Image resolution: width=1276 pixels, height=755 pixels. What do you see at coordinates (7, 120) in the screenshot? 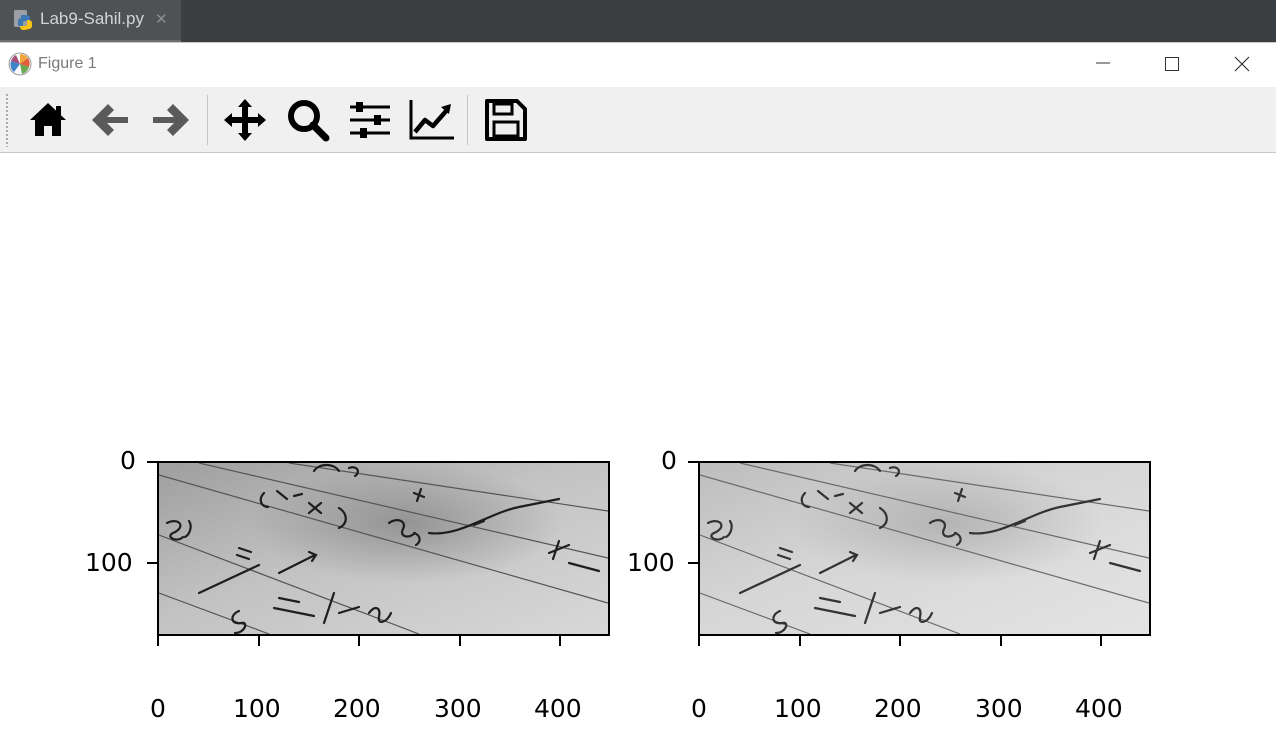
I see `toolbar-grip` at bounding box center [7, 120].